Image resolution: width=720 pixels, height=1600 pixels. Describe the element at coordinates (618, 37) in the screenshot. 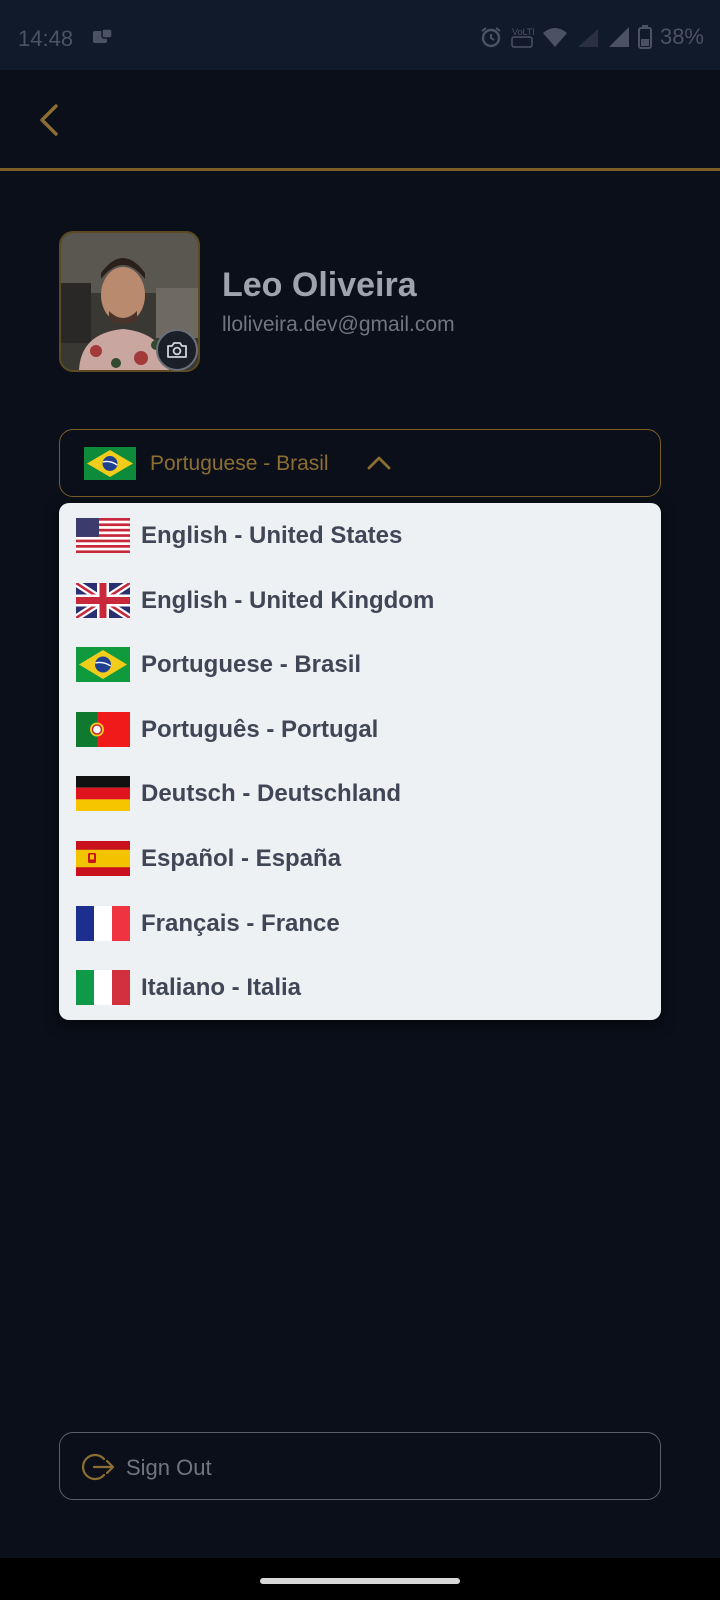

I see `signal-icon` at that location.